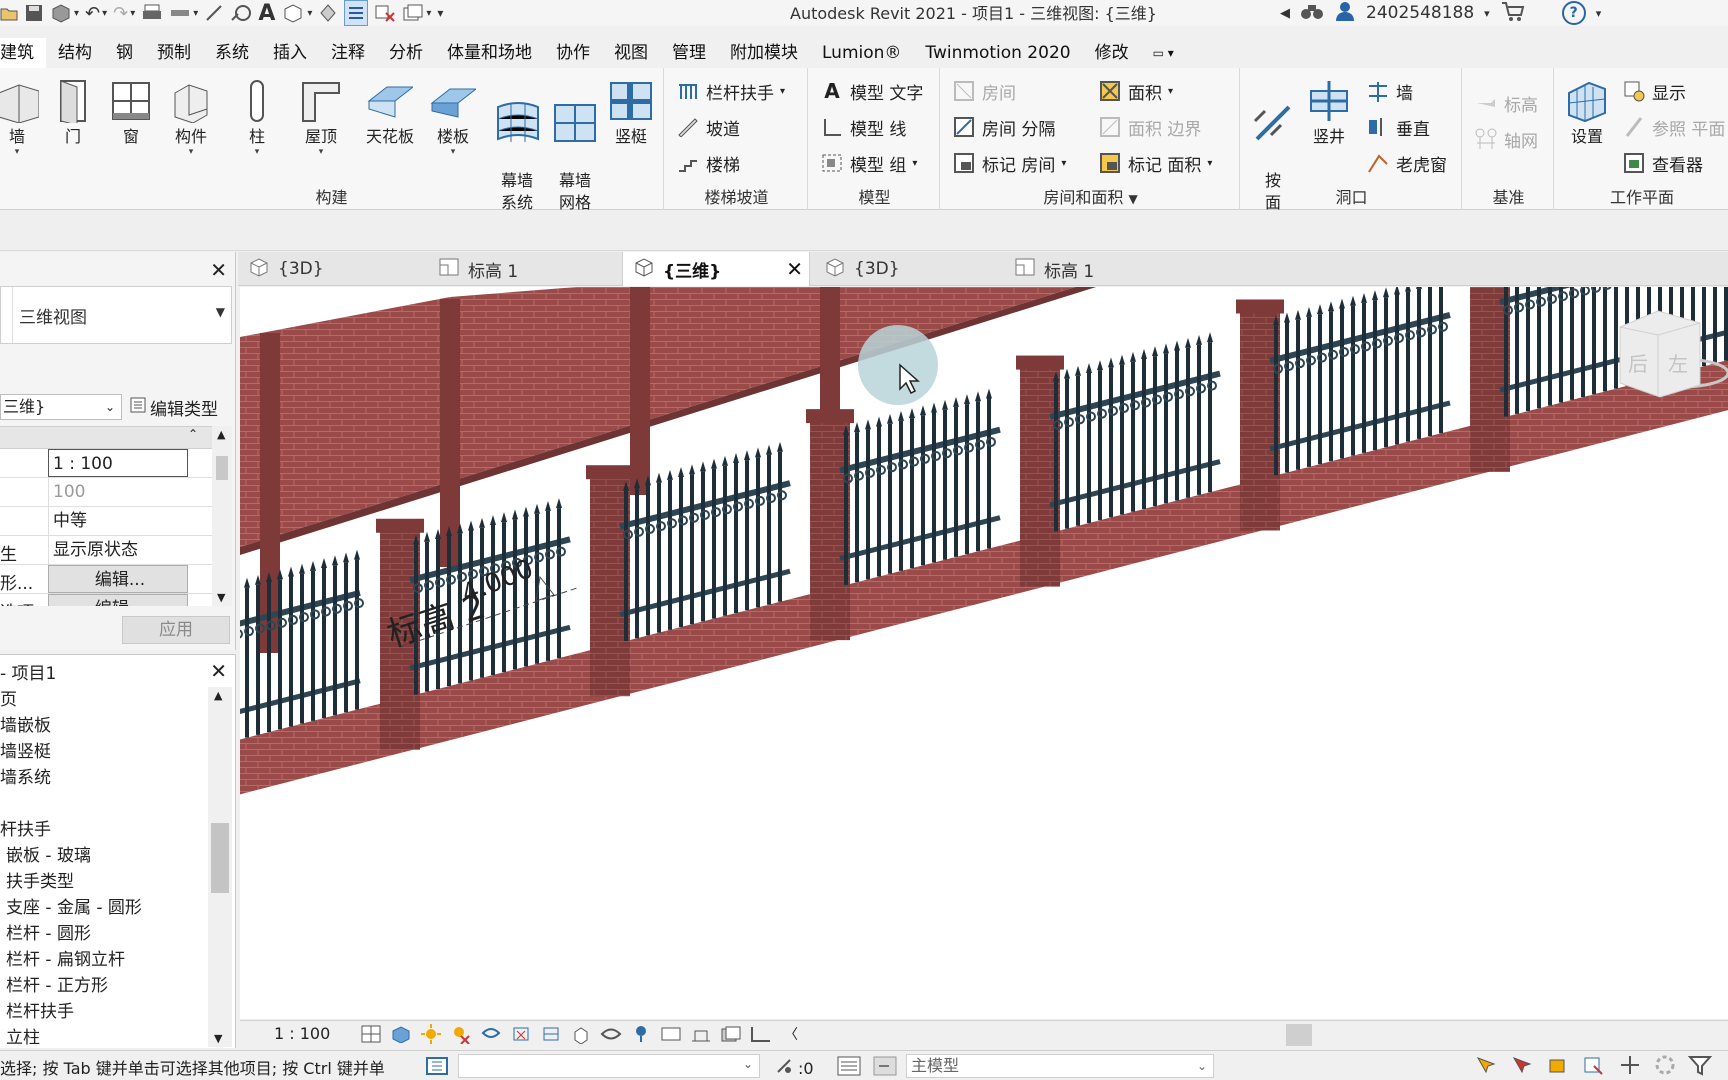 Image resolution: width=1728 pixels, height=1080 pixels. Describe the element at coordinates (1630, 1067) in the screenshot. I see `drag-on-selection-icon` at that location.